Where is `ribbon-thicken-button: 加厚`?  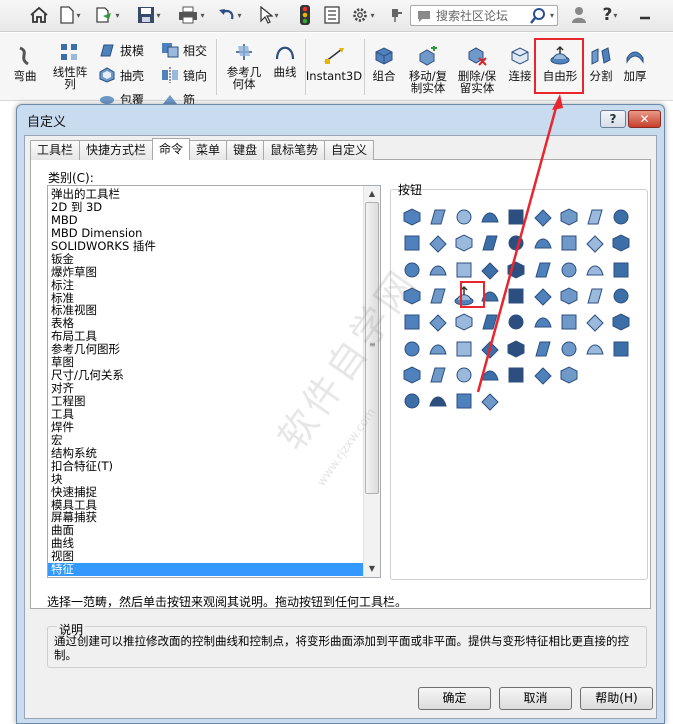 ribbon-thicken-button: 加厚 is located at coordinates (635, 63).